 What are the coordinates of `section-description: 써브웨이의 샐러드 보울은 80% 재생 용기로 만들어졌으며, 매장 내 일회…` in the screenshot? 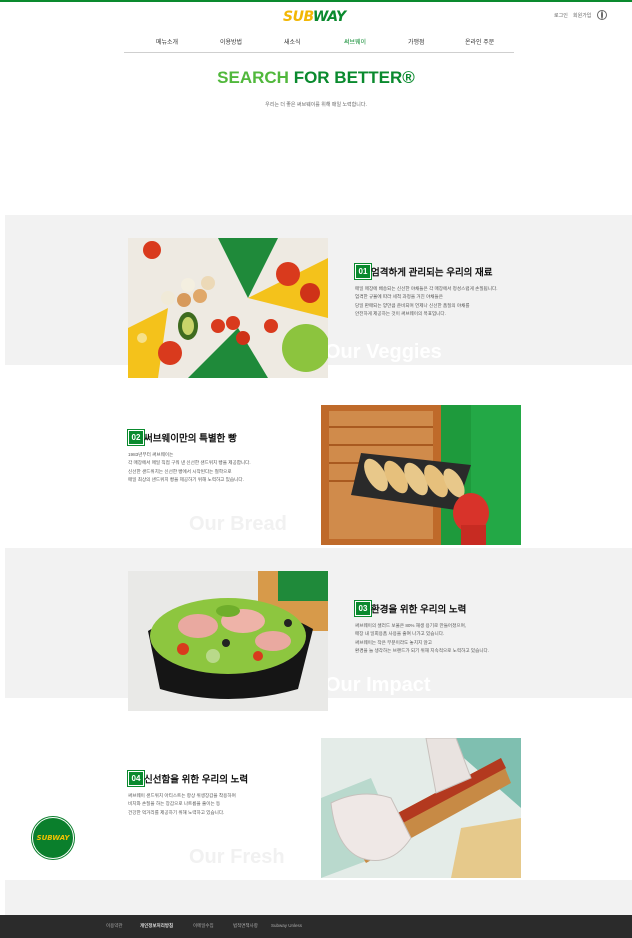 It's located at (422, 639).